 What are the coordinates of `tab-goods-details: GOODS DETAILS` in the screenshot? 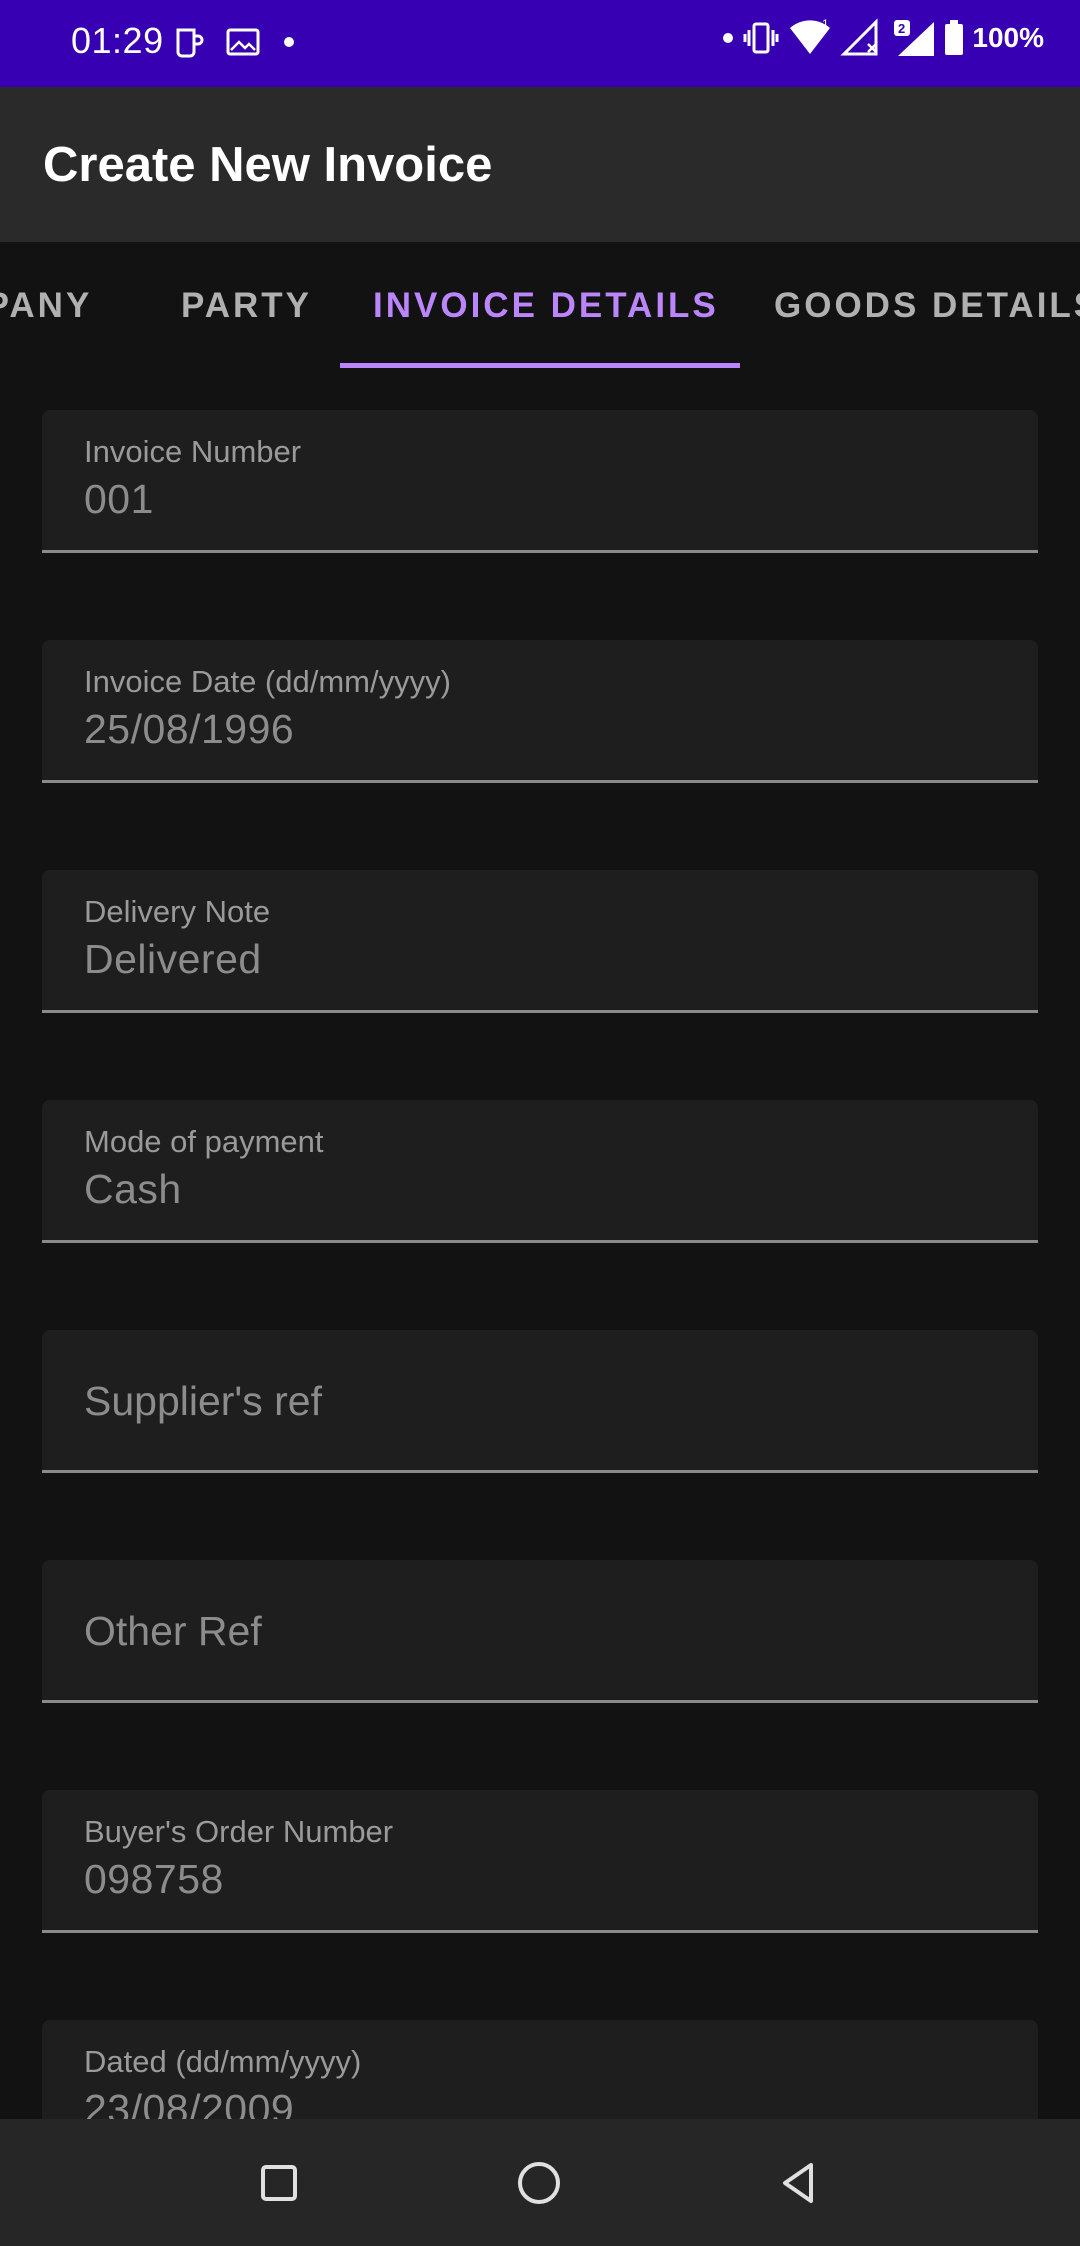 It's located at (927, 306).